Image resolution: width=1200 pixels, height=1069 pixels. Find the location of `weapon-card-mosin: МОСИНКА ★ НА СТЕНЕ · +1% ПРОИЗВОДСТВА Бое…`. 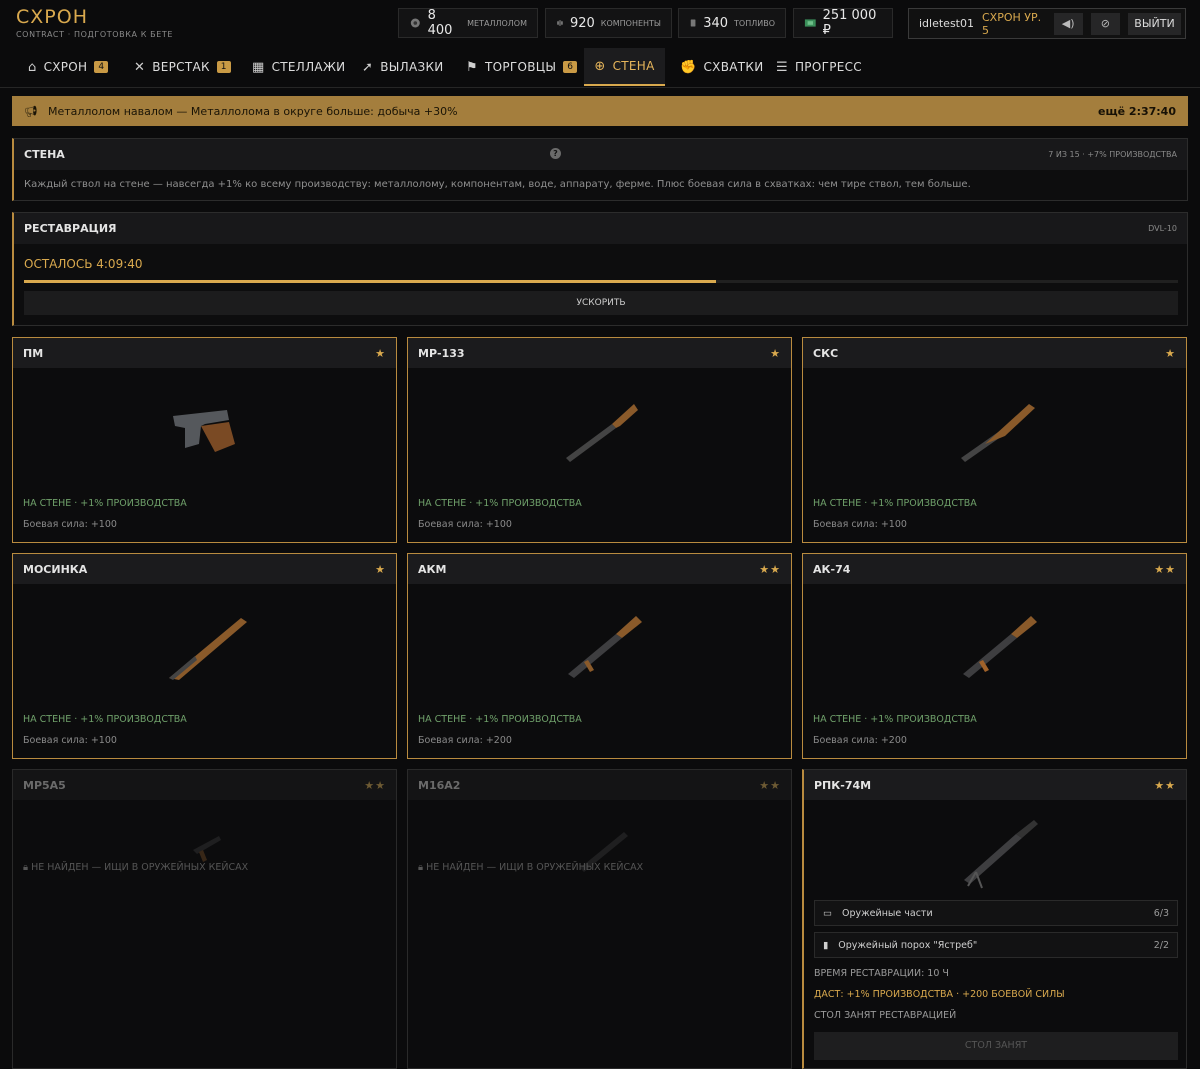

weapon-card-mosin: МОСИНКА ★ НА СТЕНЕ · +1% ПРОИЗВОДСТВА Бое… is located at coordinates (204, 656).